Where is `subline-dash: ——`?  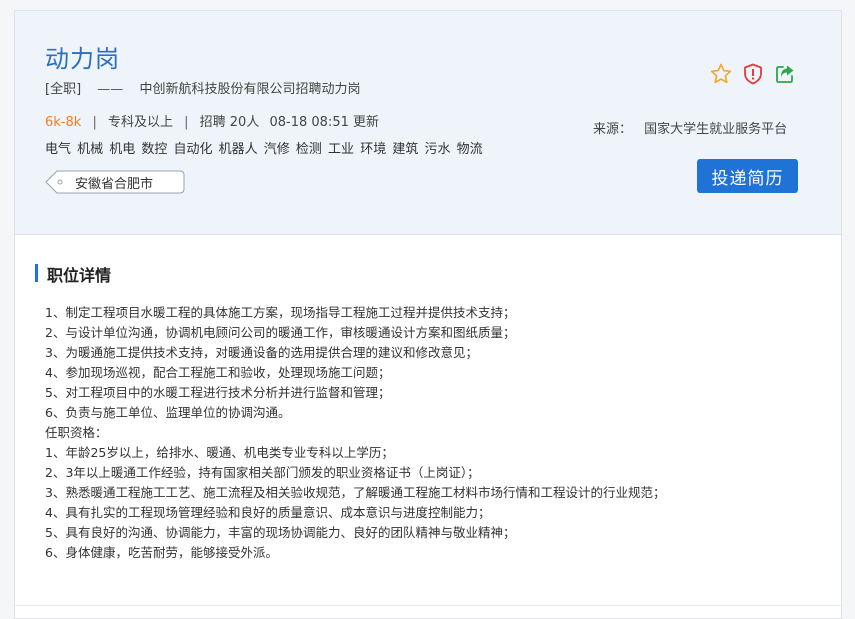
subline-dash: —— is located at coordinates (110, 89).